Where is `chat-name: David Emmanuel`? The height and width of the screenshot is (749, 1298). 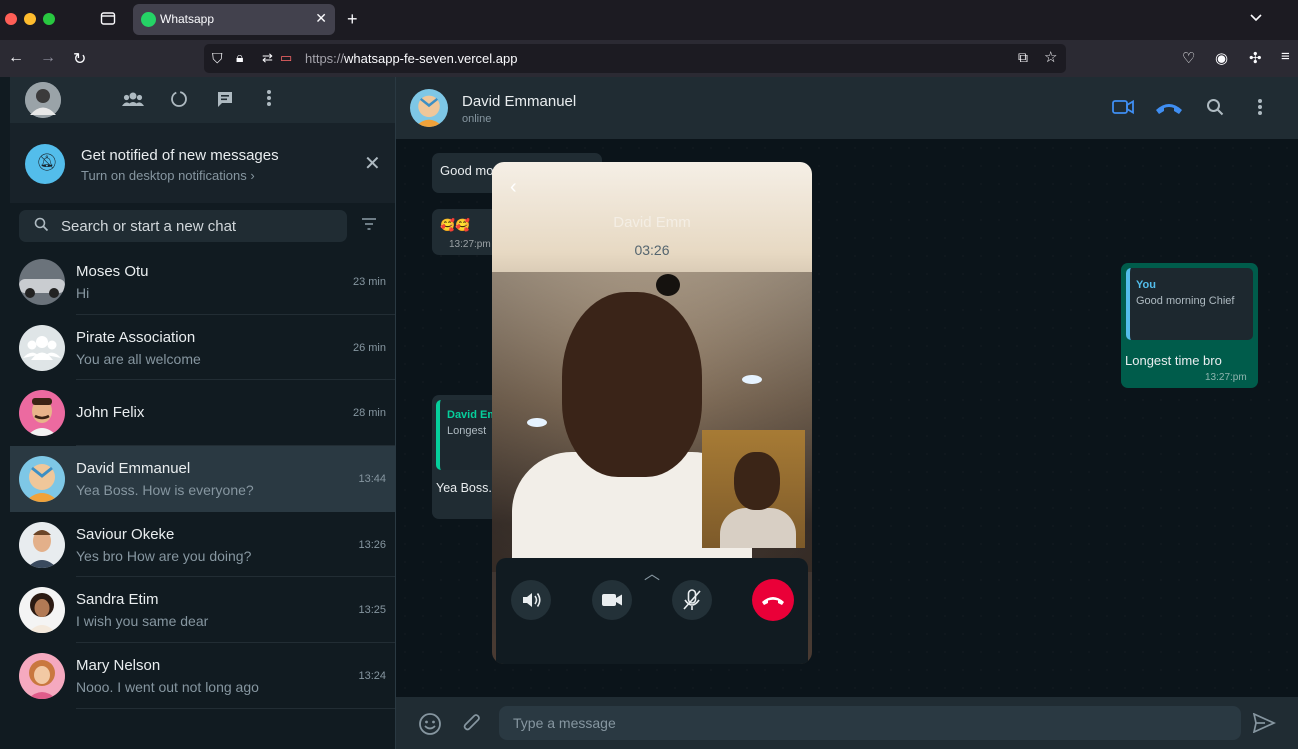 chat-name: David Emmanuel is located at coordinates (133, 469).